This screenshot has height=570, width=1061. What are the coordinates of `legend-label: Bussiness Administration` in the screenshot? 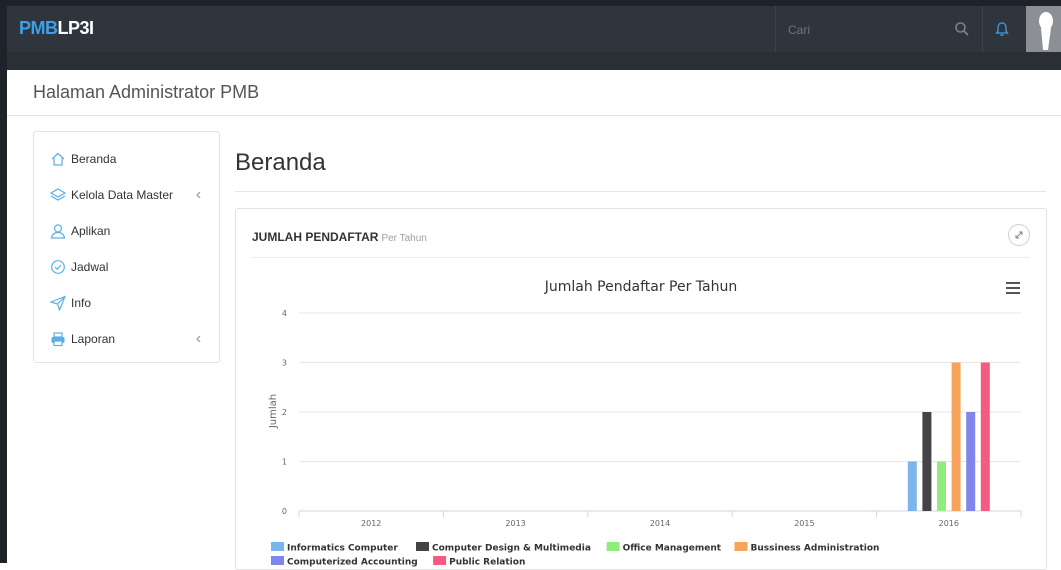 It's located at (815, 549).